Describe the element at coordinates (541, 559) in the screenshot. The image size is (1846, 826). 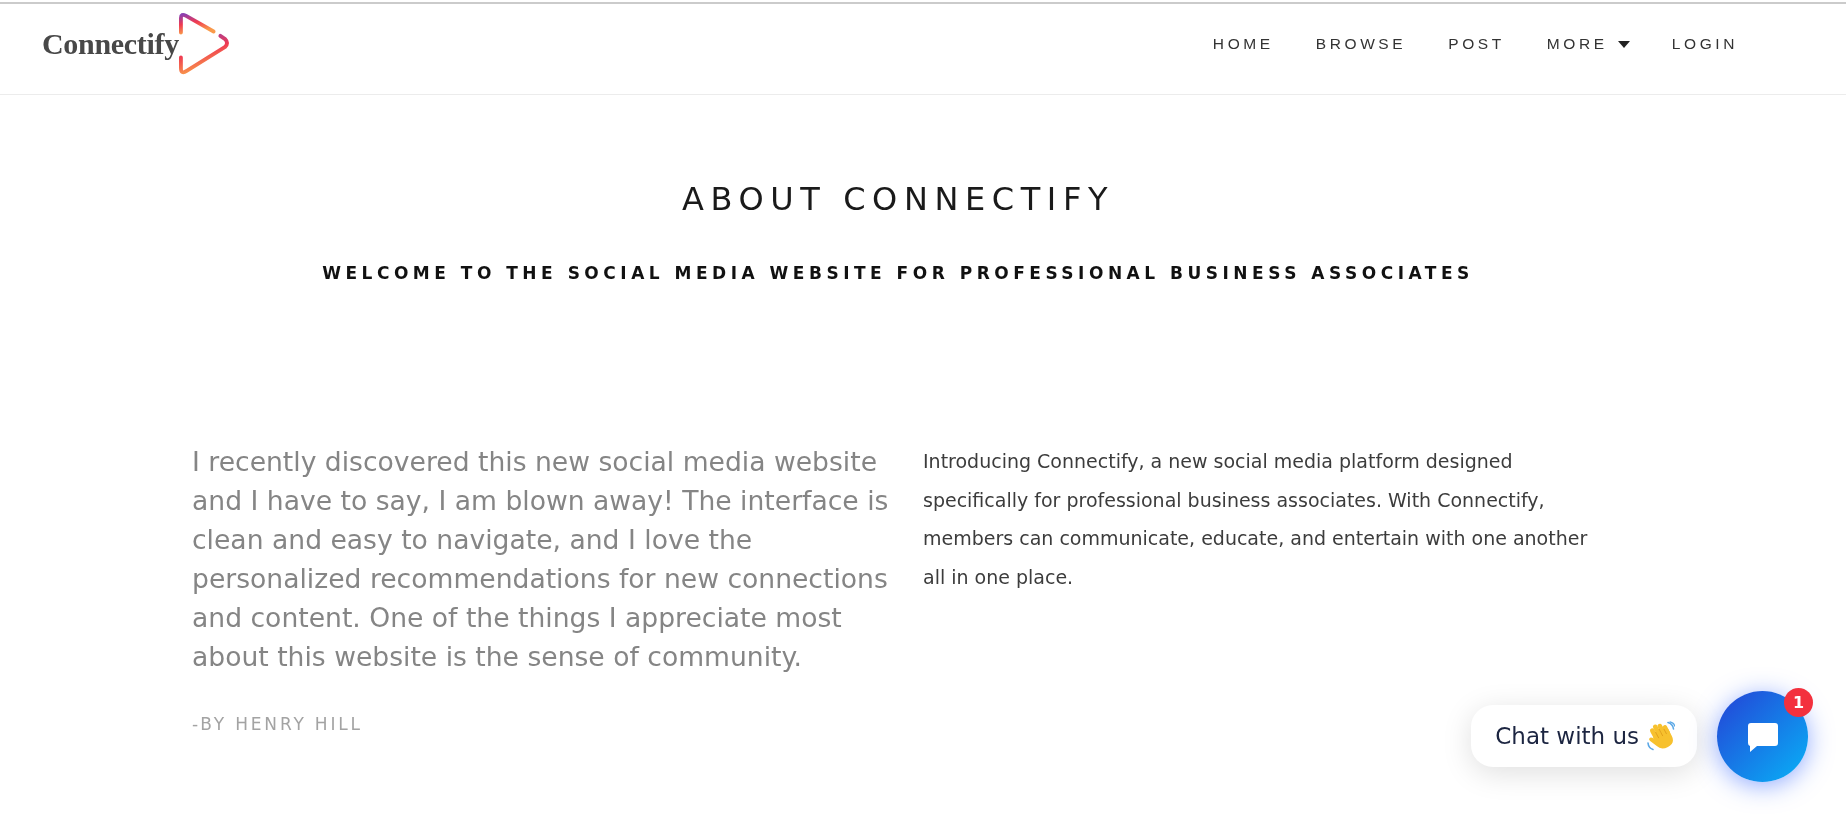
I see `testimonial-quote: I recently discovered this new social media website and I have to say, I am blown away! The interface is clean and easy to navigate, and I love the personalized recommendations for new connections and content. One of the things I appreciate most about this website is the sense of community.` at that location.